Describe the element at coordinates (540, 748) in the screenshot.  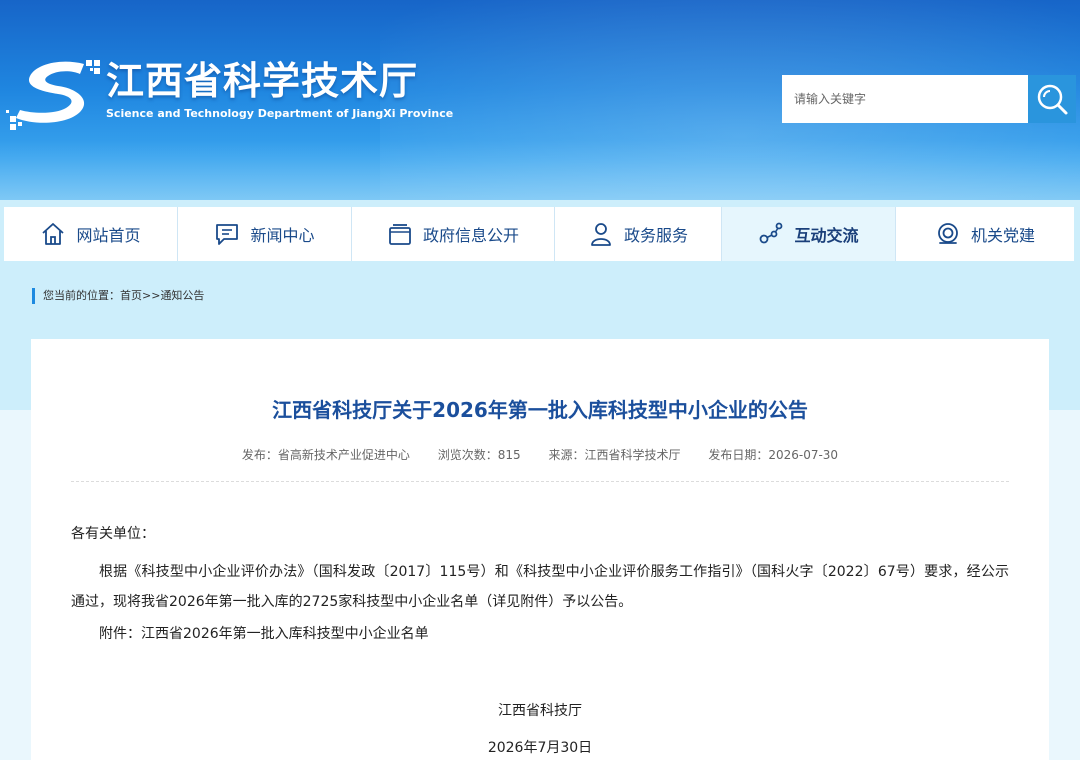
I see `signature-date: 2026年7月30日` at that location.